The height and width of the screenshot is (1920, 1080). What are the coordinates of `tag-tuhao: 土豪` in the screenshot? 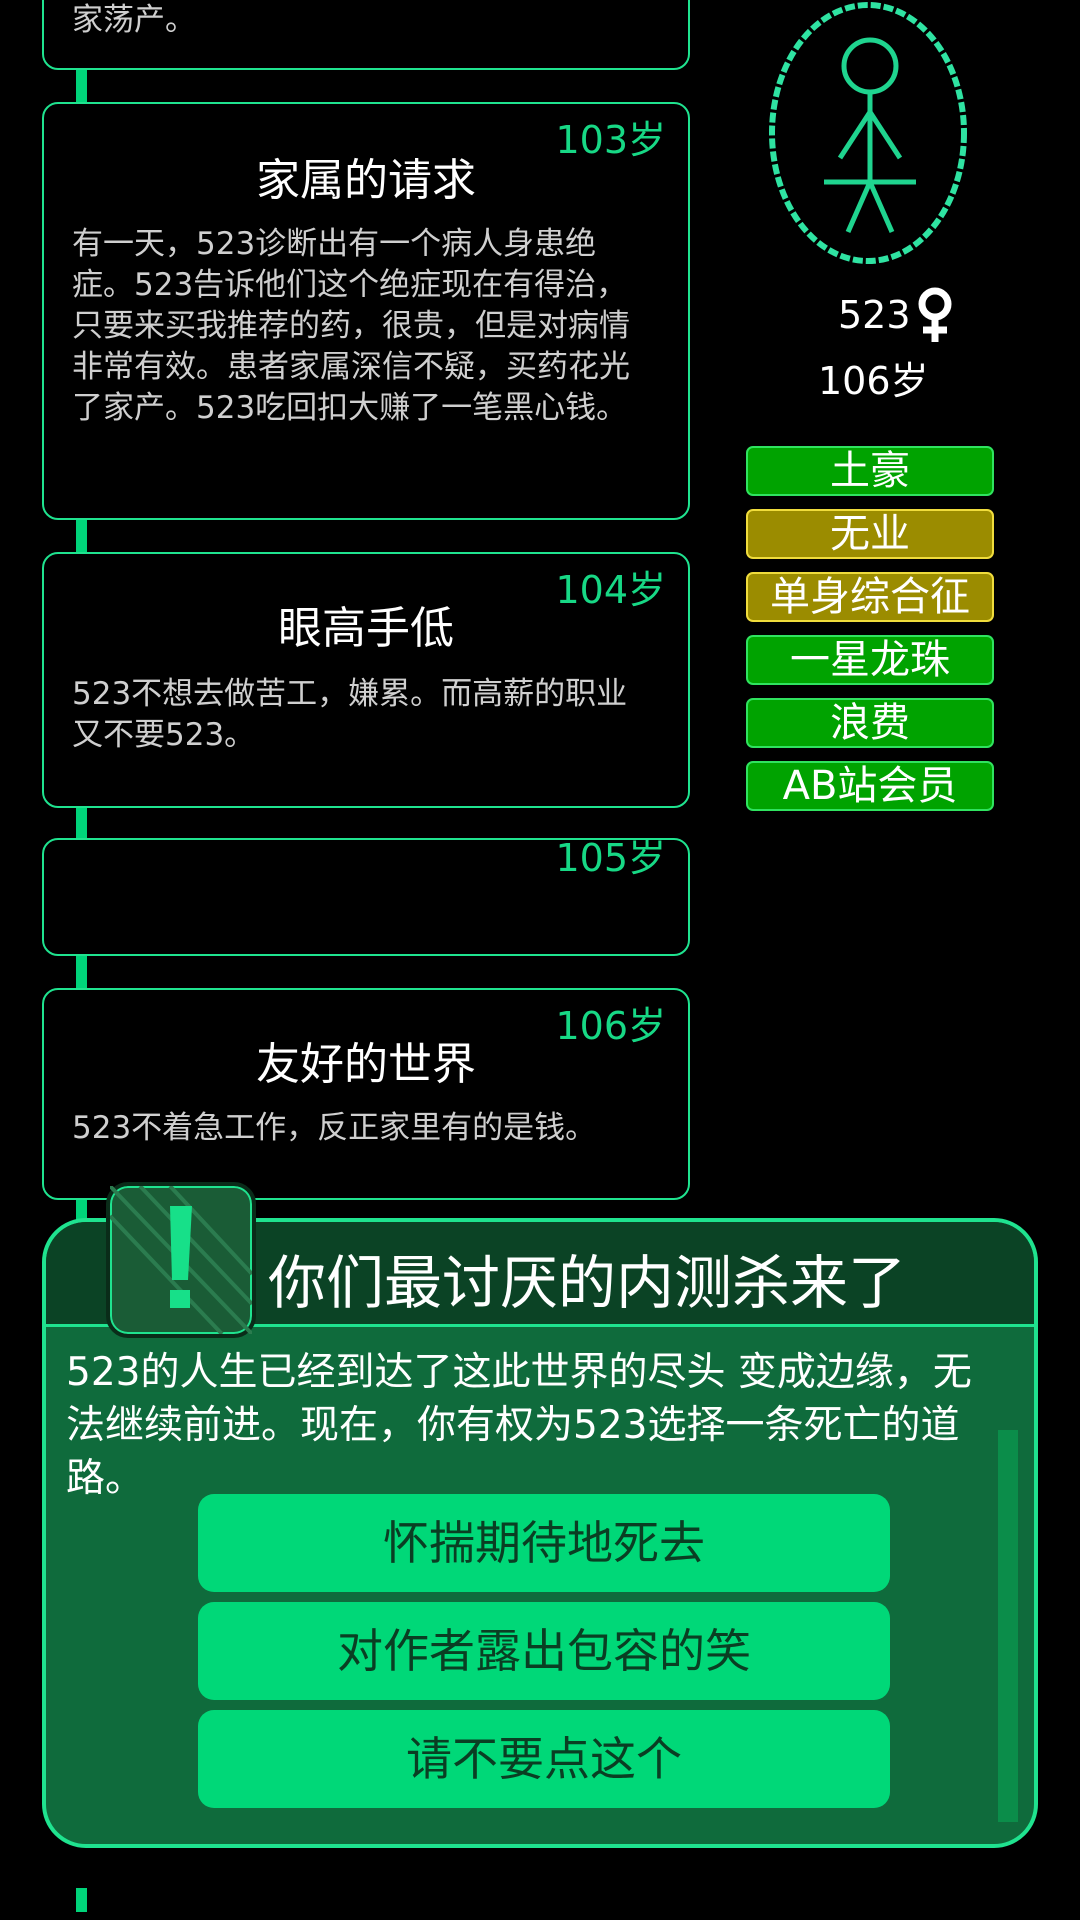 It's located at (870, 471).